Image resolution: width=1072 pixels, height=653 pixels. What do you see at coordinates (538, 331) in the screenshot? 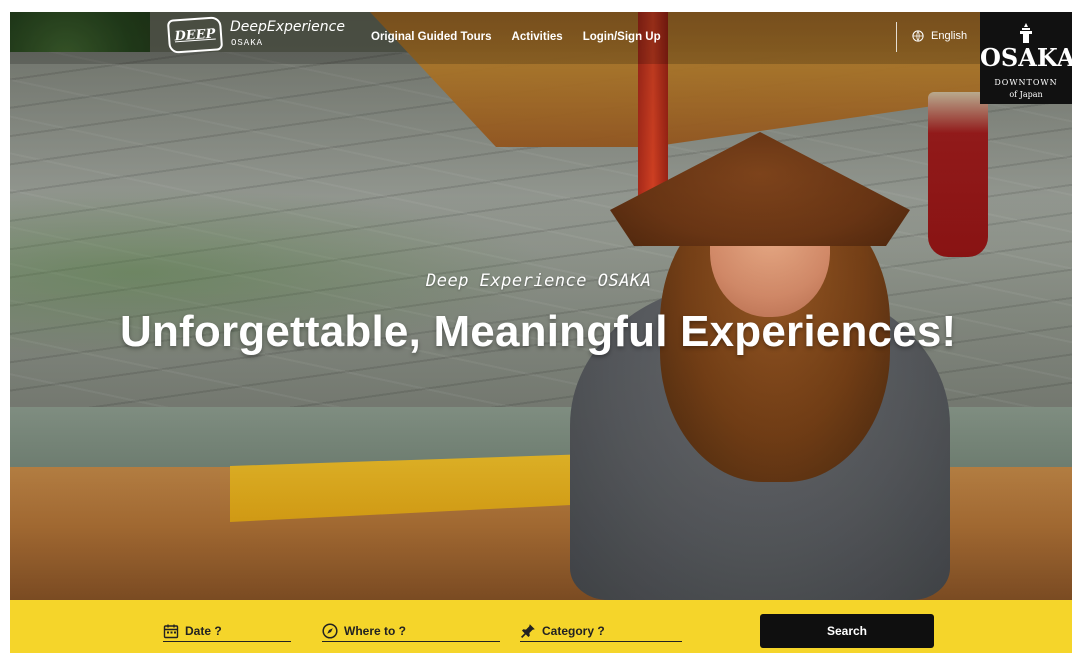
I see `hero-title: Unforgettable, Meaningful Experiences!` at bounding box center [538, 331].